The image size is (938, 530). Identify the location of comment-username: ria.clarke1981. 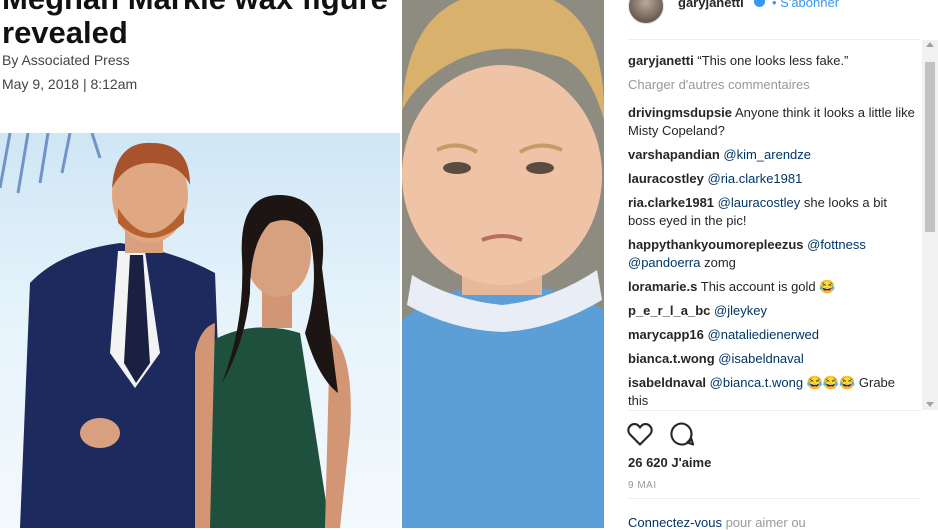
(671, 202).